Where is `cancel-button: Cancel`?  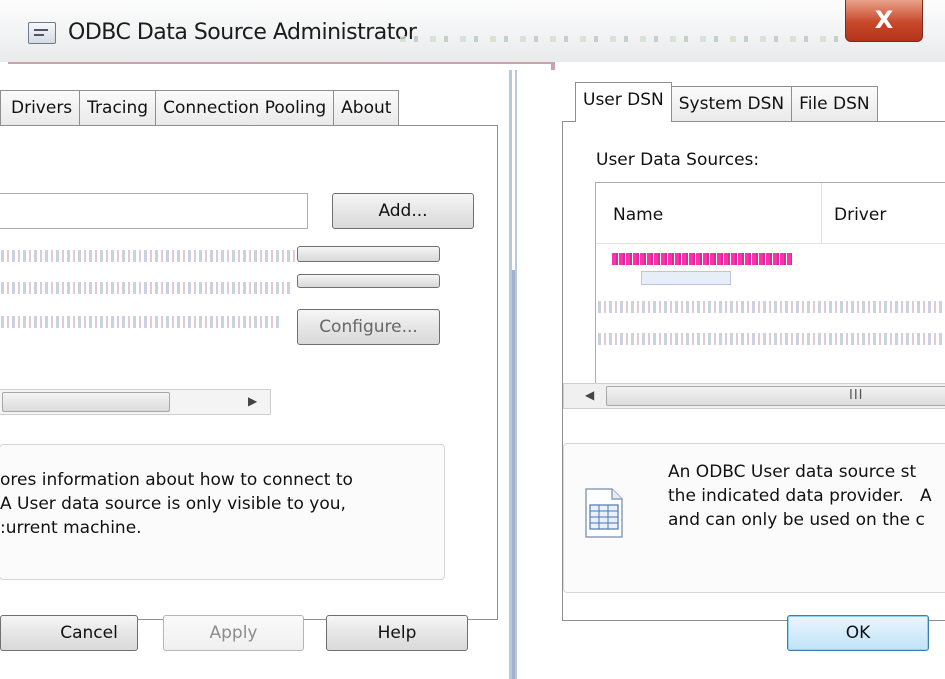
cancel-button: Cancel is located at coordinates (69, 633).